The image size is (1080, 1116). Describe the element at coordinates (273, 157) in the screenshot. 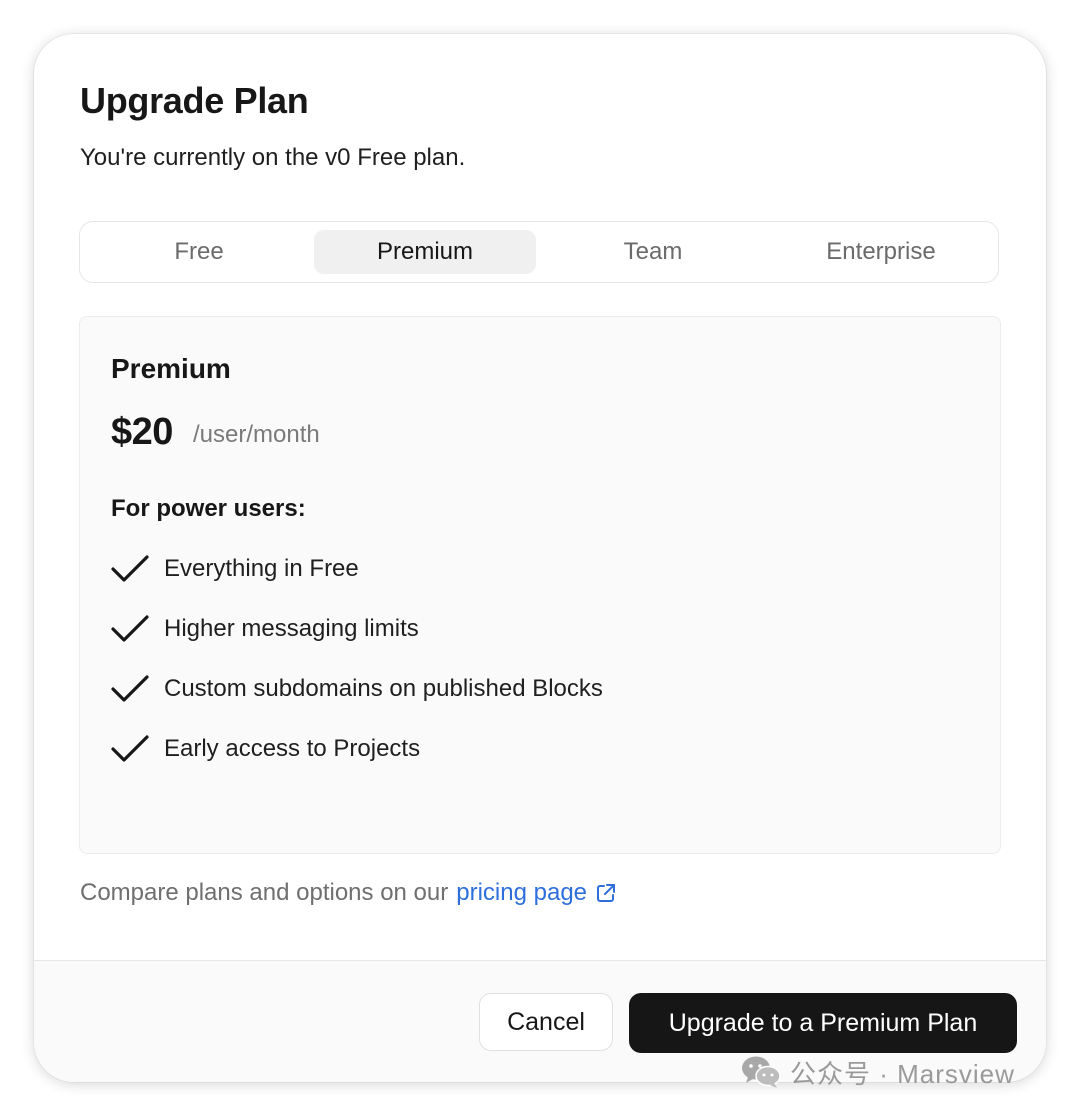

I see `dialog-subtitle: You're currently on the v0 Free plan.` at that location.